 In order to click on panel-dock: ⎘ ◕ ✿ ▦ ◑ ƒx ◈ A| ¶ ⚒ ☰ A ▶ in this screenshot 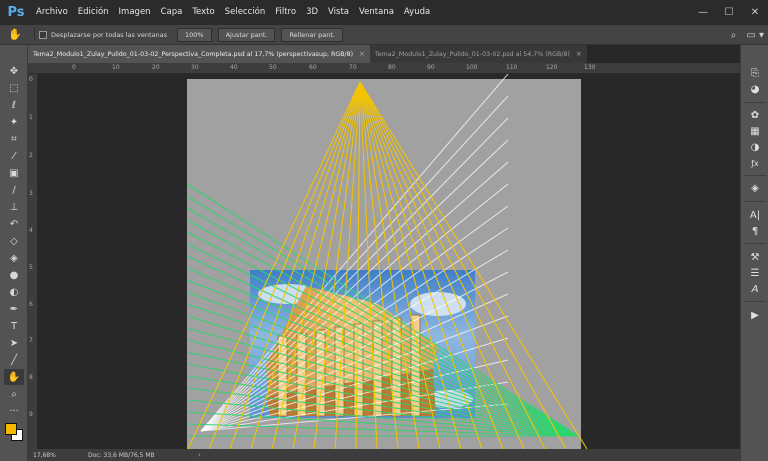, I will do `click(754, 253)`.